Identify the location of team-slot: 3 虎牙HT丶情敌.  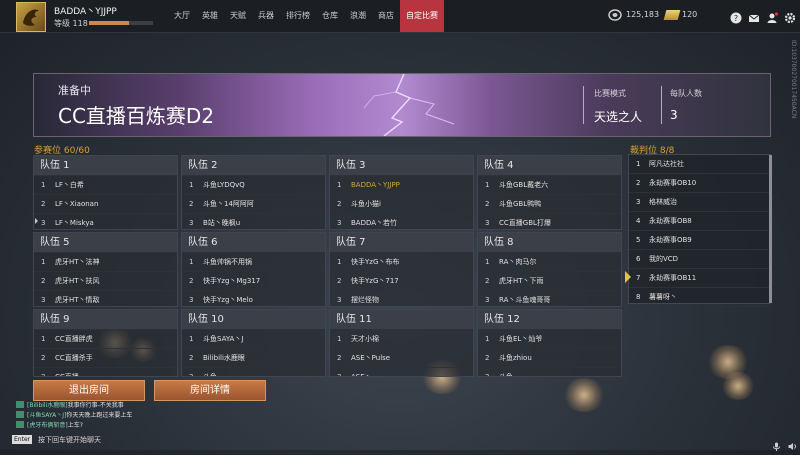
(105, 299).